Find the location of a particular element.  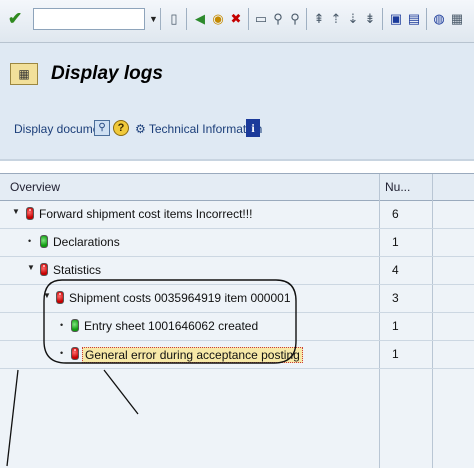

page-title: Display logs is located at coordinates (107, 73).